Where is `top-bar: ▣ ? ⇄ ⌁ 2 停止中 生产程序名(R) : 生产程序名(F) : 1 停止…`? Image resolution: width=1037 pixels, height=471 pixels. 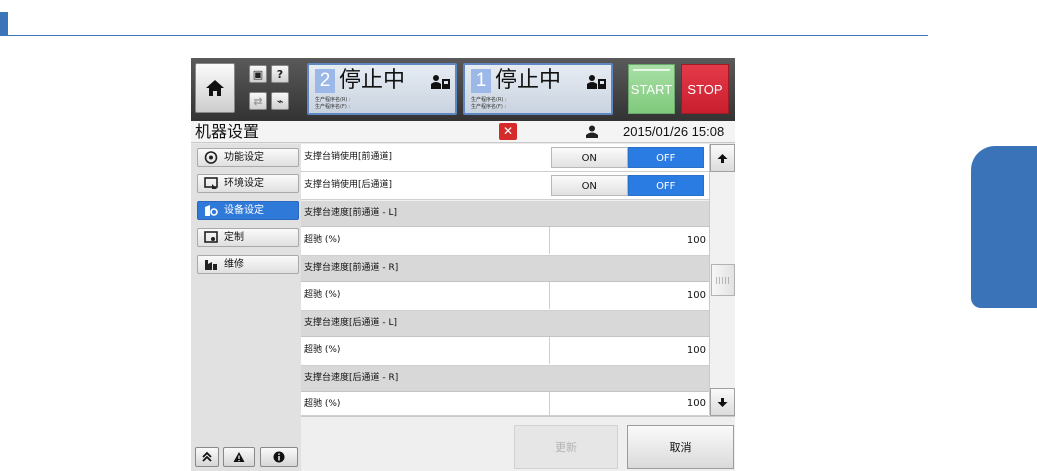 top-bar: ▣ ? ⇄ ⌁ 2 停止中 生产程序名(R) : 生产程序名(F) : 1 停止… is located at coordinates (463, 89).